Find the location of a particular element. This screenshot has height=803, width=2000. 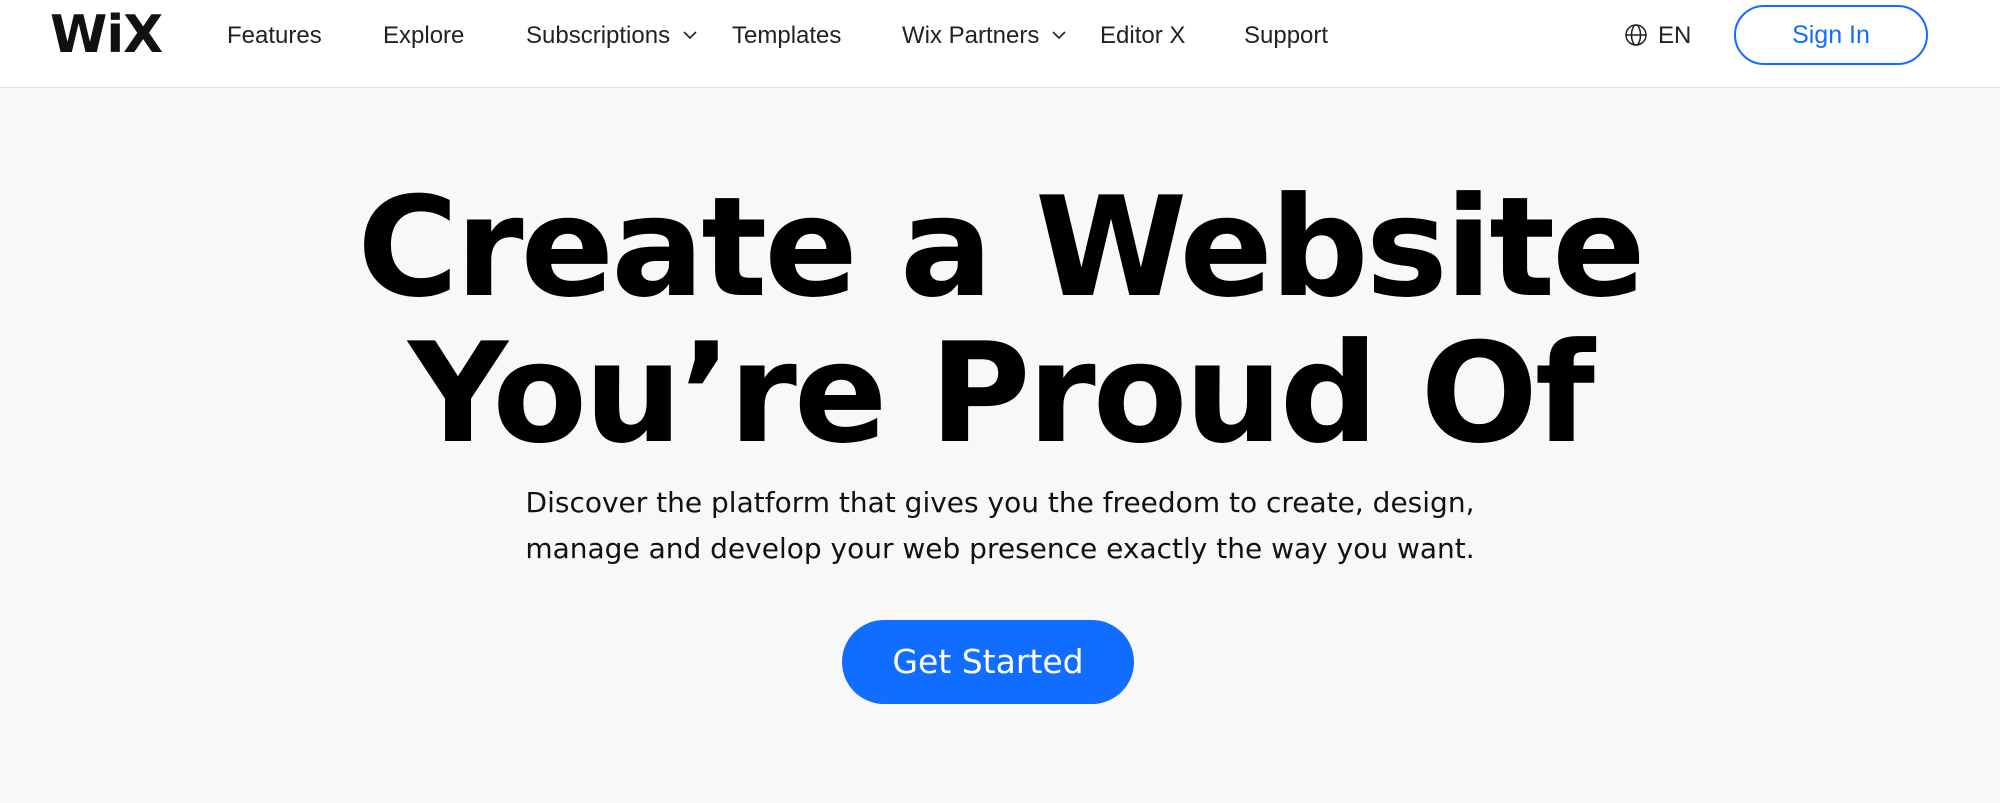

language-label: EN is located at coordinates (1675, 35).